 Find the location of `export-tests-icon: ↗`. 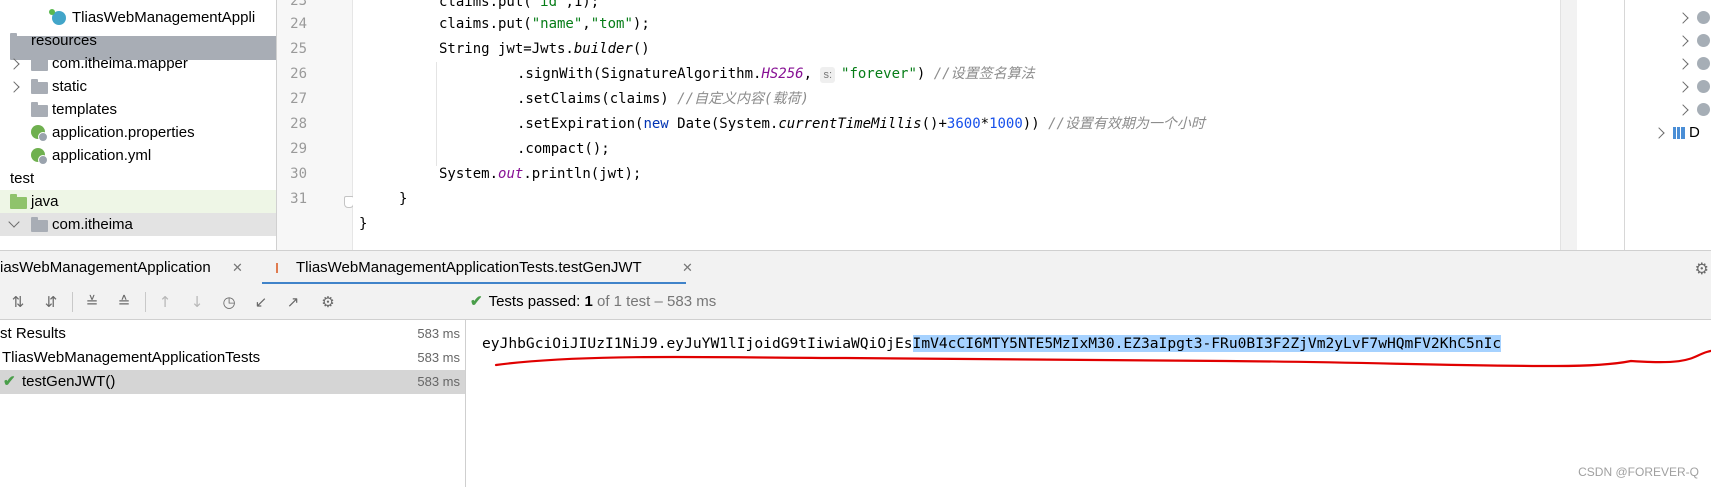

export-tests-icon: ↗ is located at coordinates (293, 302).